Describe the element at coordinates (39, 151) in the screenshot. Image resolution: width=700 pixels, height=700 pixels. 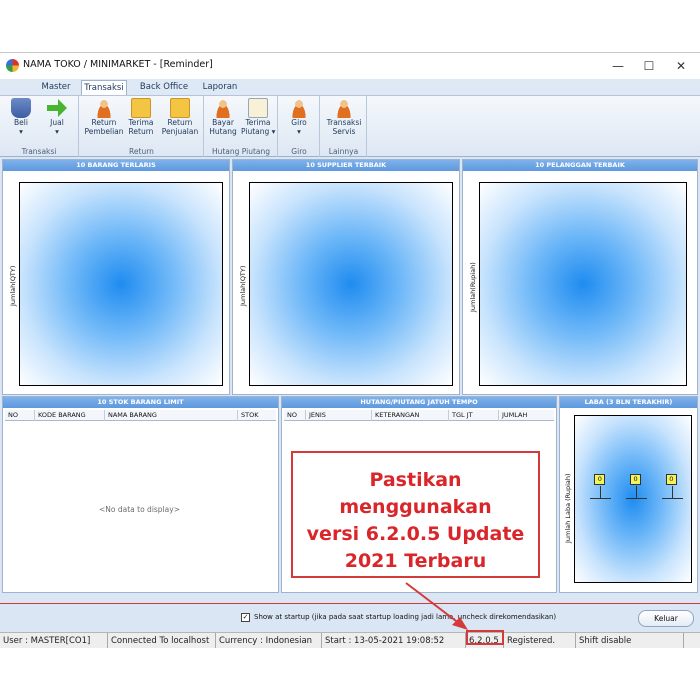
I see `ribbon-group-label: Transaksi` at that location.